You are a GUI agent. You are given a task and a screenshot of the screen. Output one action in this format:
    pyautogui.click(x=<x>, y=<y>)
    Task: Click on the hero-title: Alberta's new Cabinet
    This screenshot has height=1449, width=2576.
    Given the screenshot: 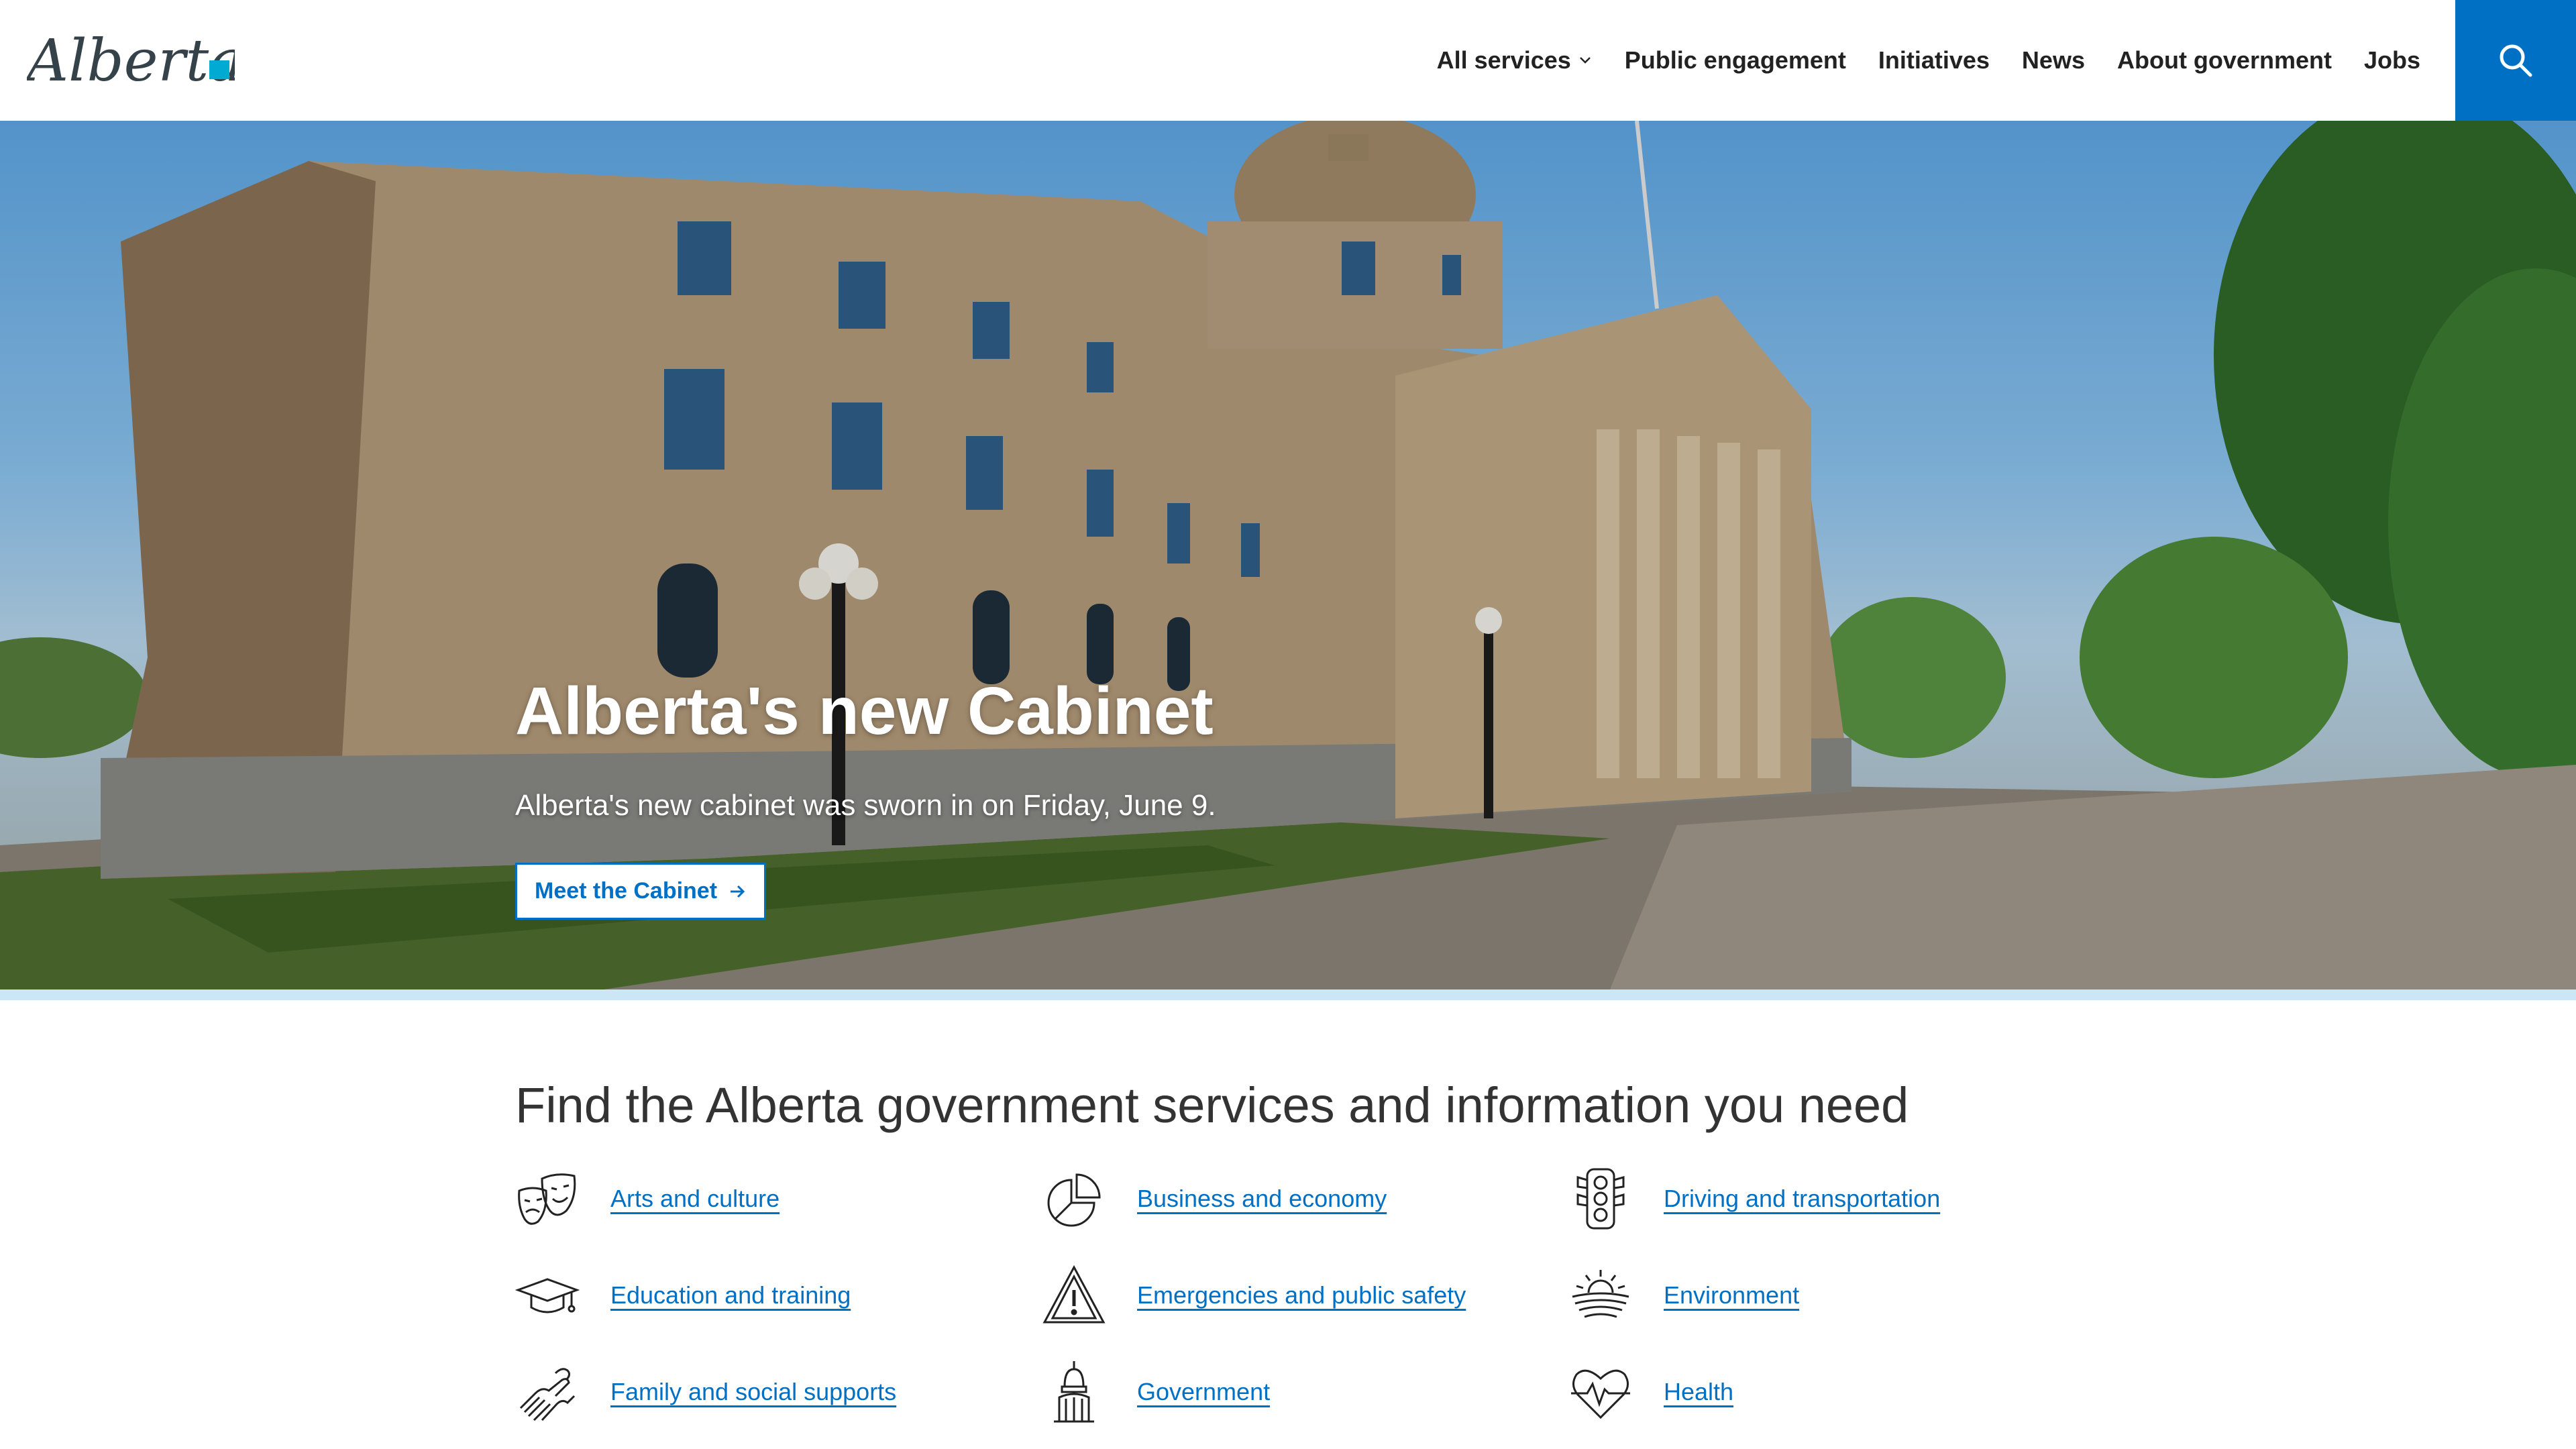 What is the action you would take?
    pyautogui.click(x=864, y=711)
    